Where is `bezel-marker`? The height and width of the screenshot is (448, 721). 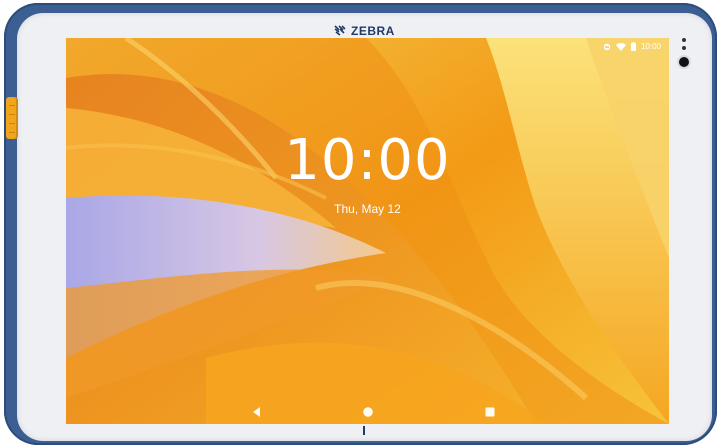 bezel-marker is located at coordinates (364, 430).